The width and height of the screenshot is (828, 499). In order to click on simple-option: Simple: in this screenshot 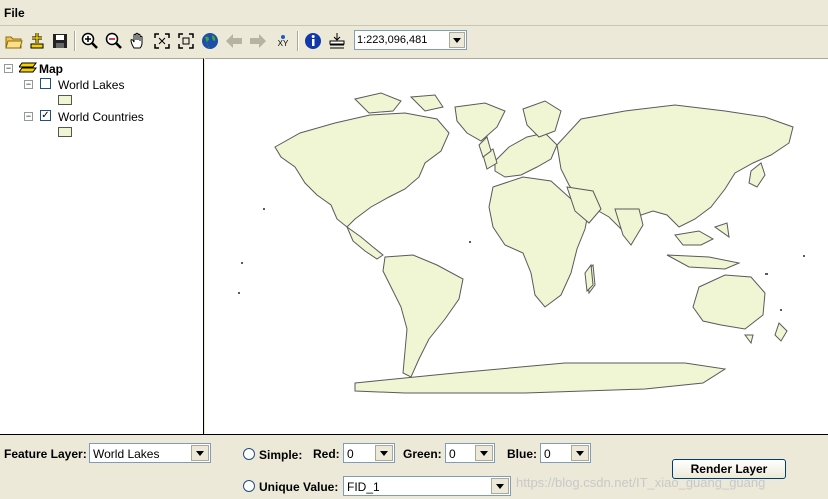, I will do `click(274, 454)`.